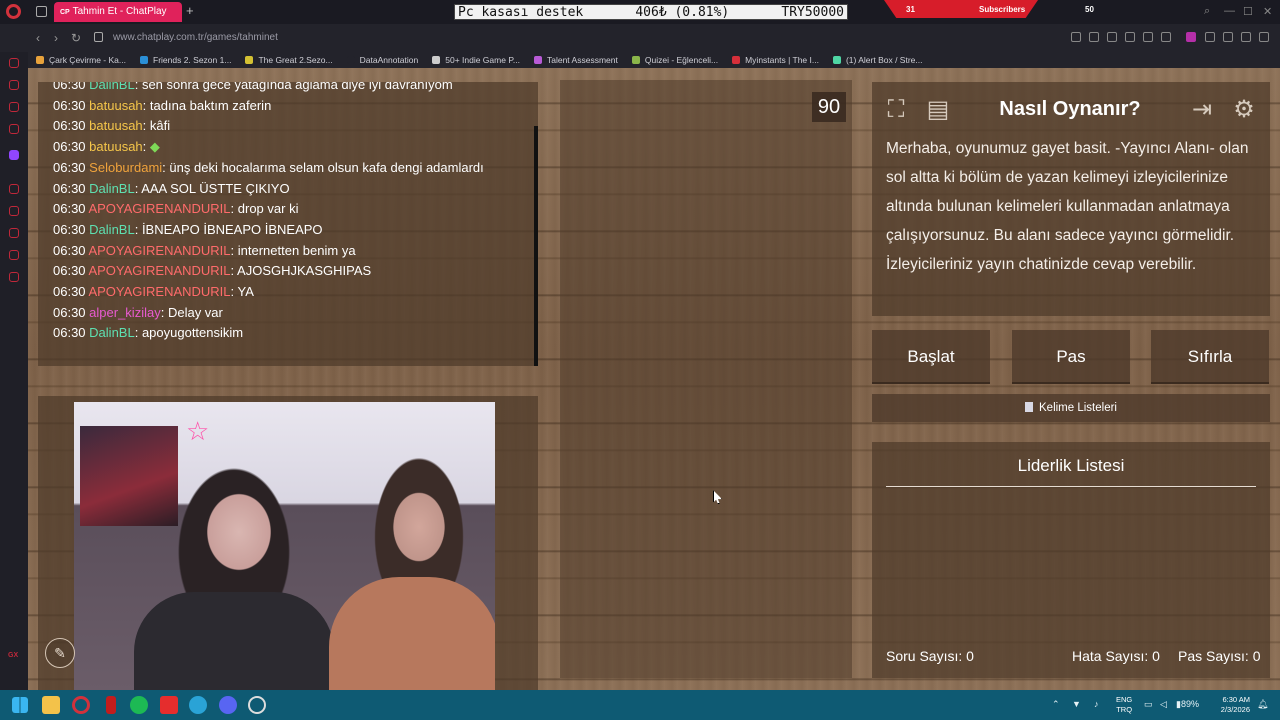 The width and height of the screenshot is (1280, 720). Describe the element at coordinates (1248, 11) in the screenshot. I see `maximize-icon: ☐` at that location.